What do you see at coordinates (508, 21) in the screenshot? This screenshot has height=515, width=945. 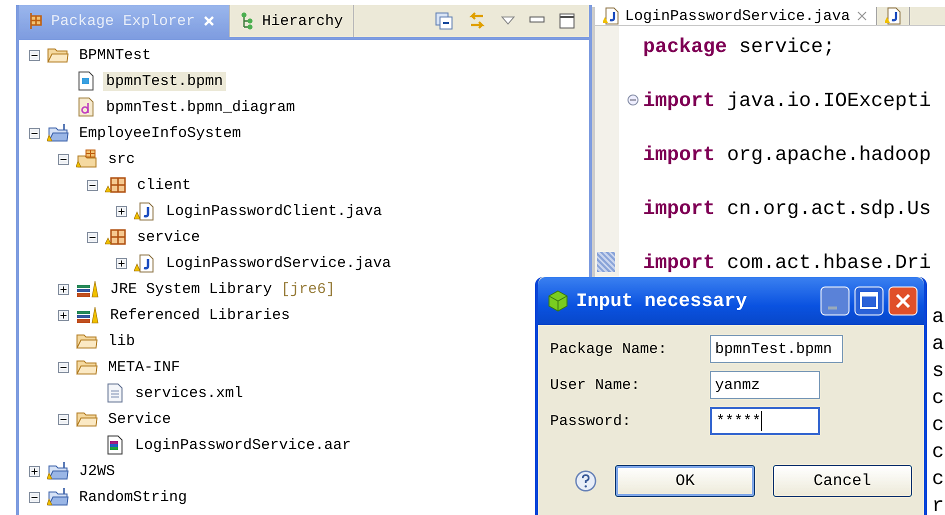 I see `view-menu-icon` at bounding box center [508, 21].